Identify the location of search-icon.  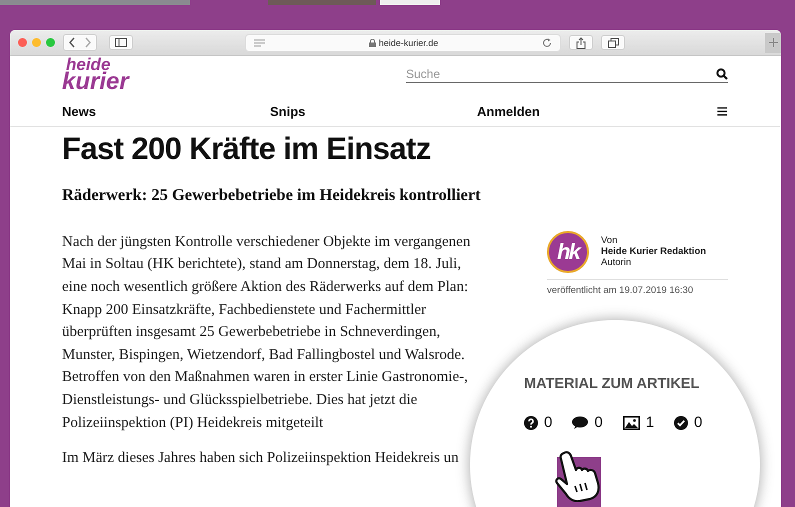
(722, 74).